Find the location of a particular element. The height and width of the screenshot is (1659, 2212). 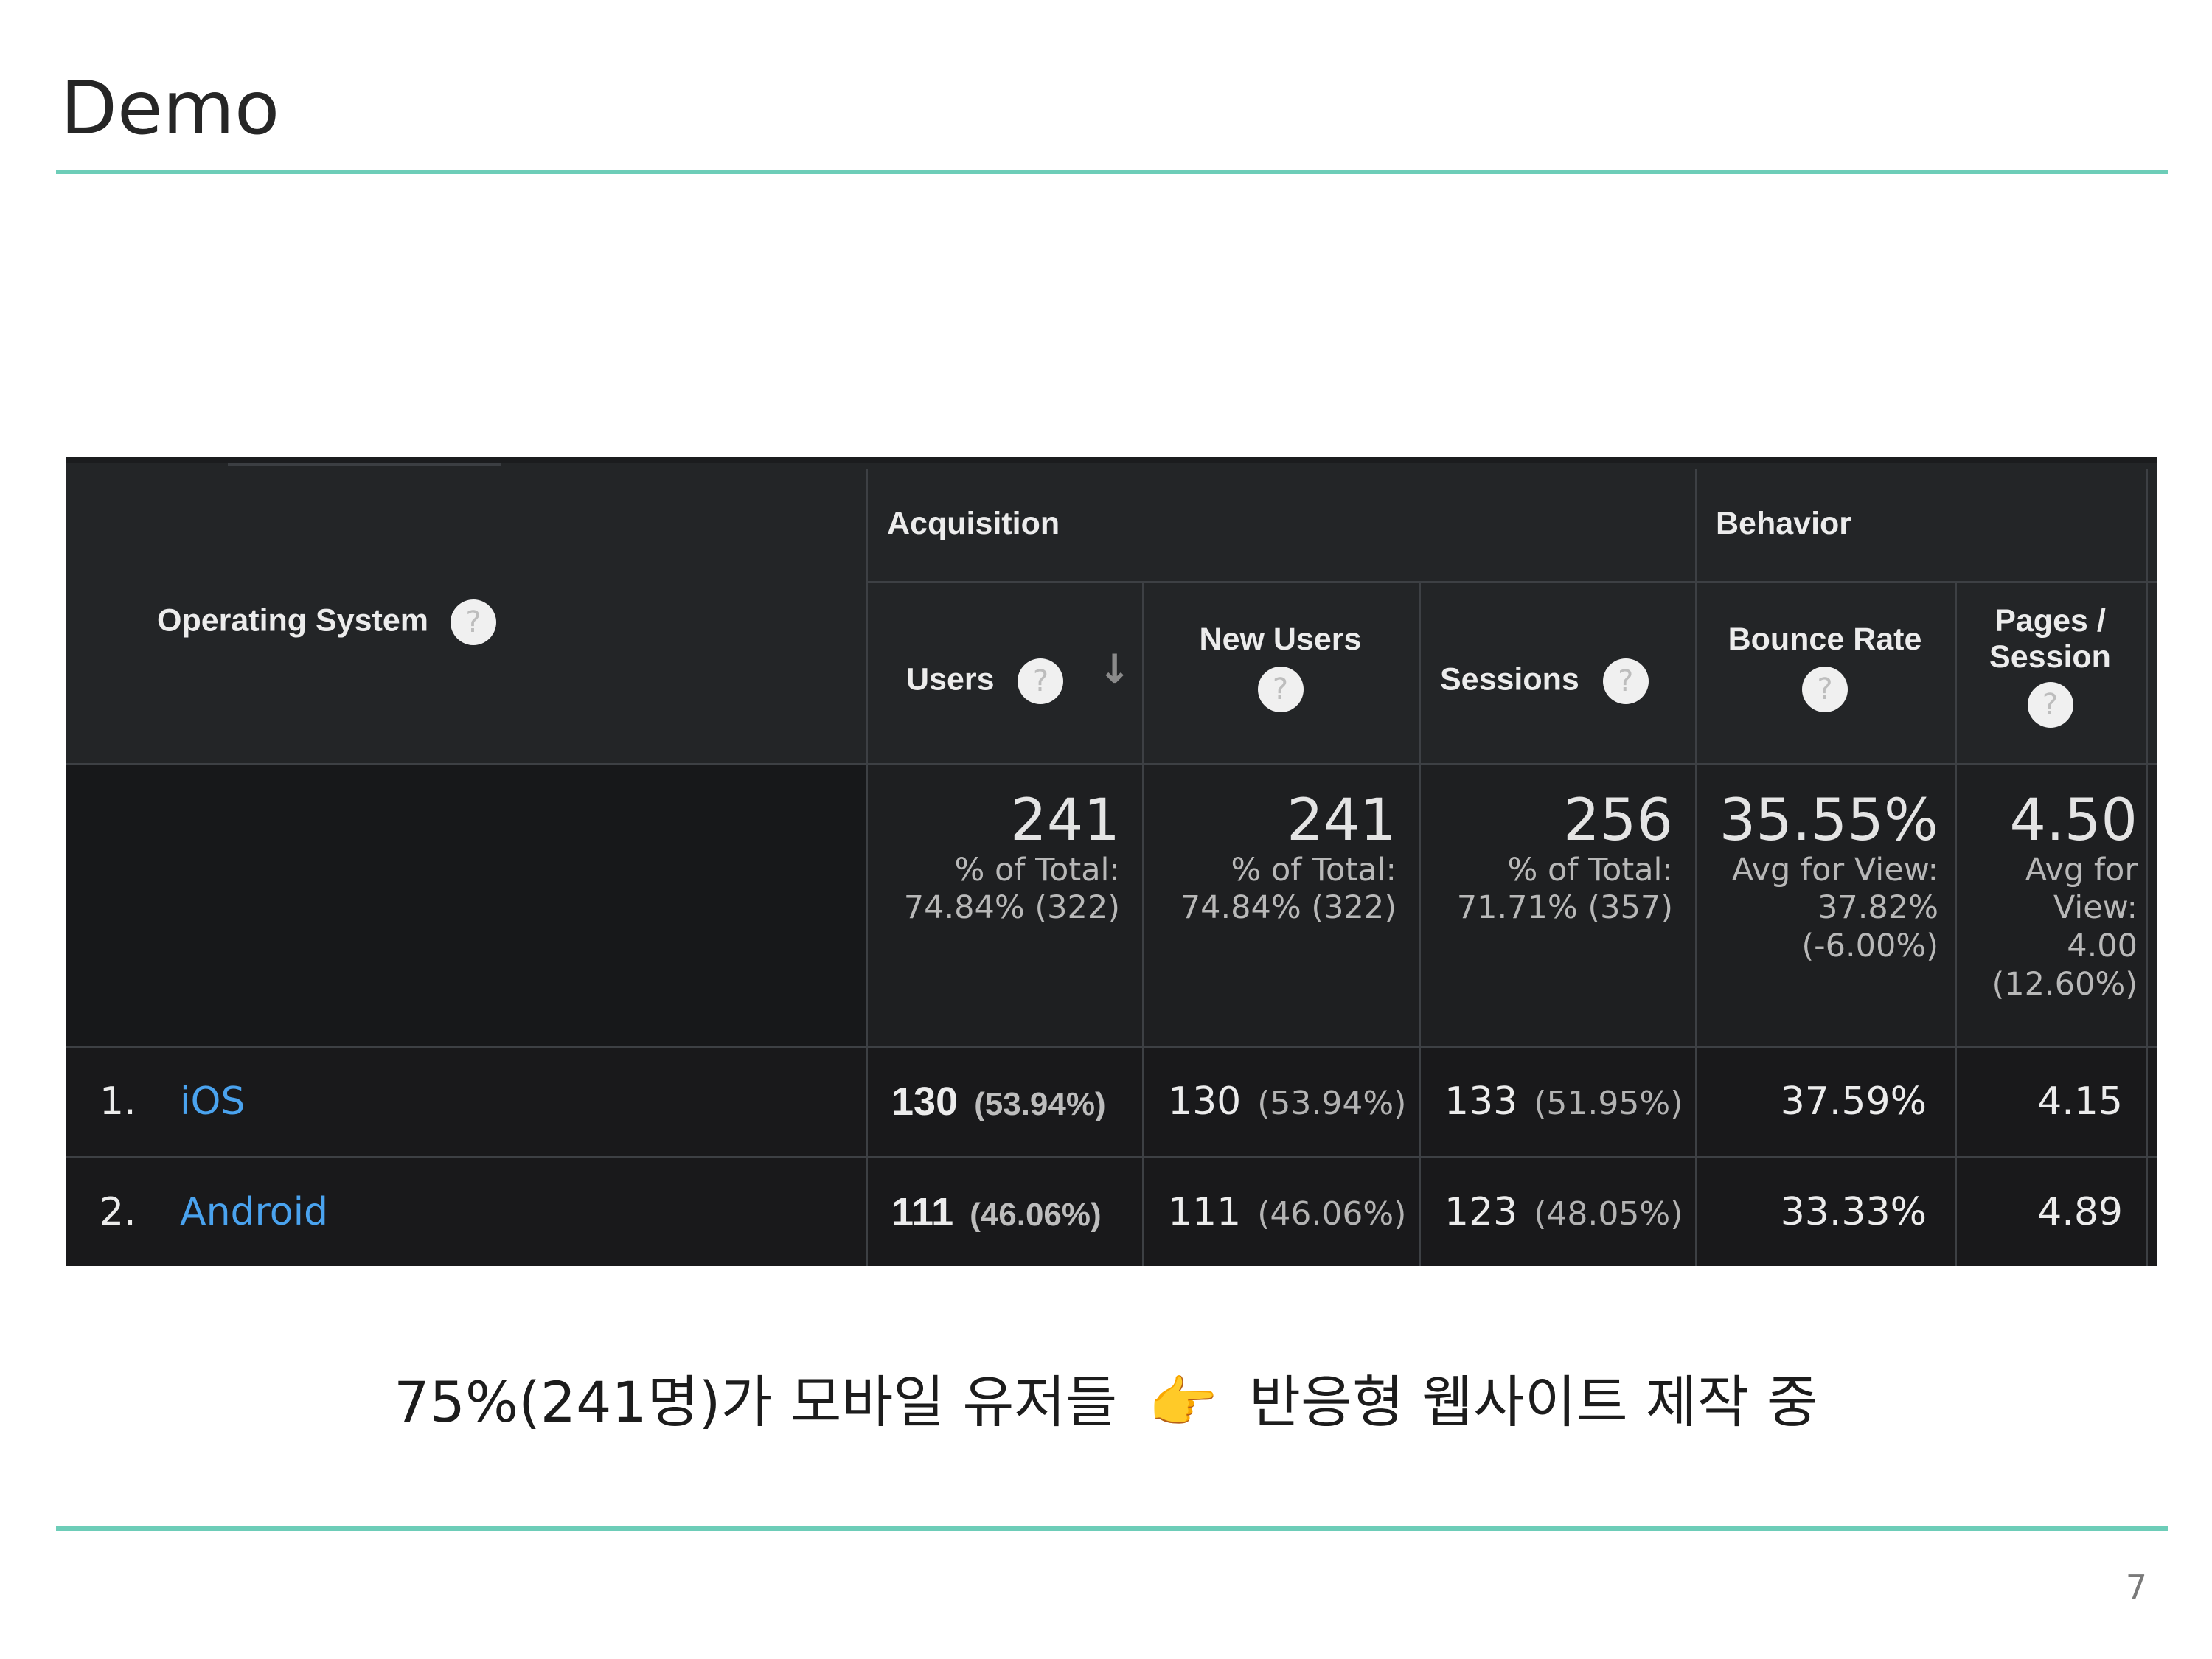

os-link-android: Android is located at coordinates (254, 1212).